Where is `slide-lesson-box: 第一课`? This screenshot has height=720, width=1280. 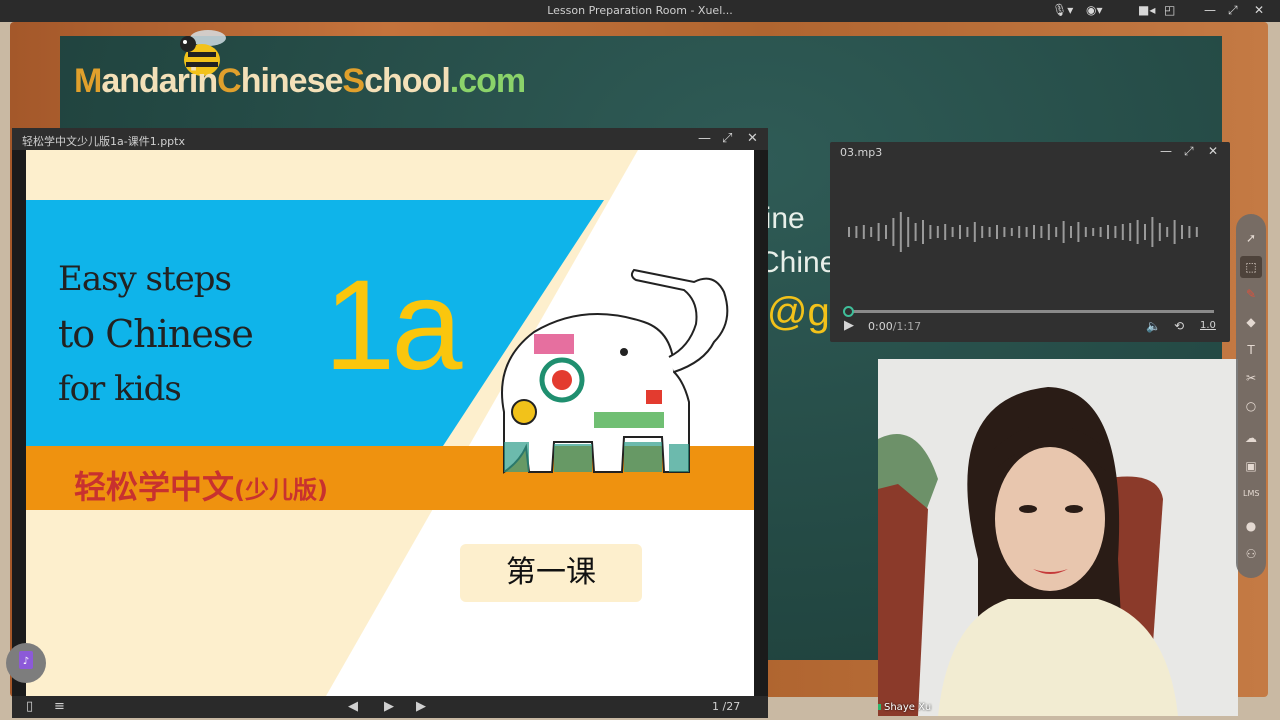 slide-lesson-box: 第一课 is located at coordinates (551, 573).